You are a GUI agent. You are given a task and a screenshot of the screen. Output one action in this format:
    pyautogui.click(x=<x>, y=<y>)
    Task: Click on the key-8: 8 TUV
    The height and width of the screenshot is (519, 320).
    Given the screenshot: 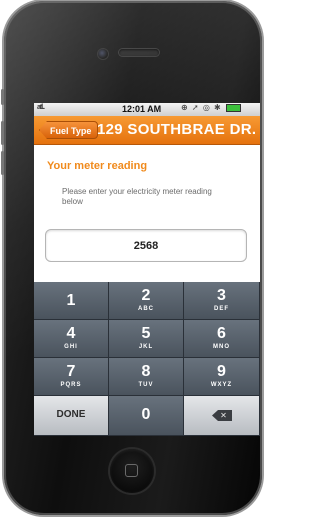 What is the action you would take?
    pyautogui.click(x=146, y=377)
    